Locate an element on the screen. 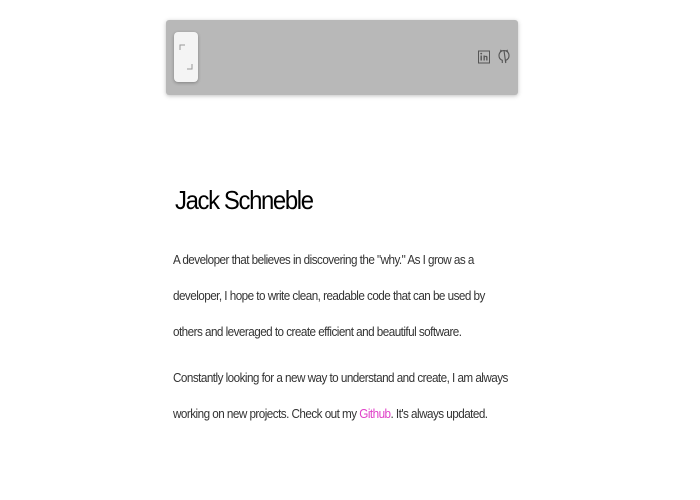 The height and width of the screenshot is (500, 700). bracket-logo-icon is located at coordinates (186, 57).